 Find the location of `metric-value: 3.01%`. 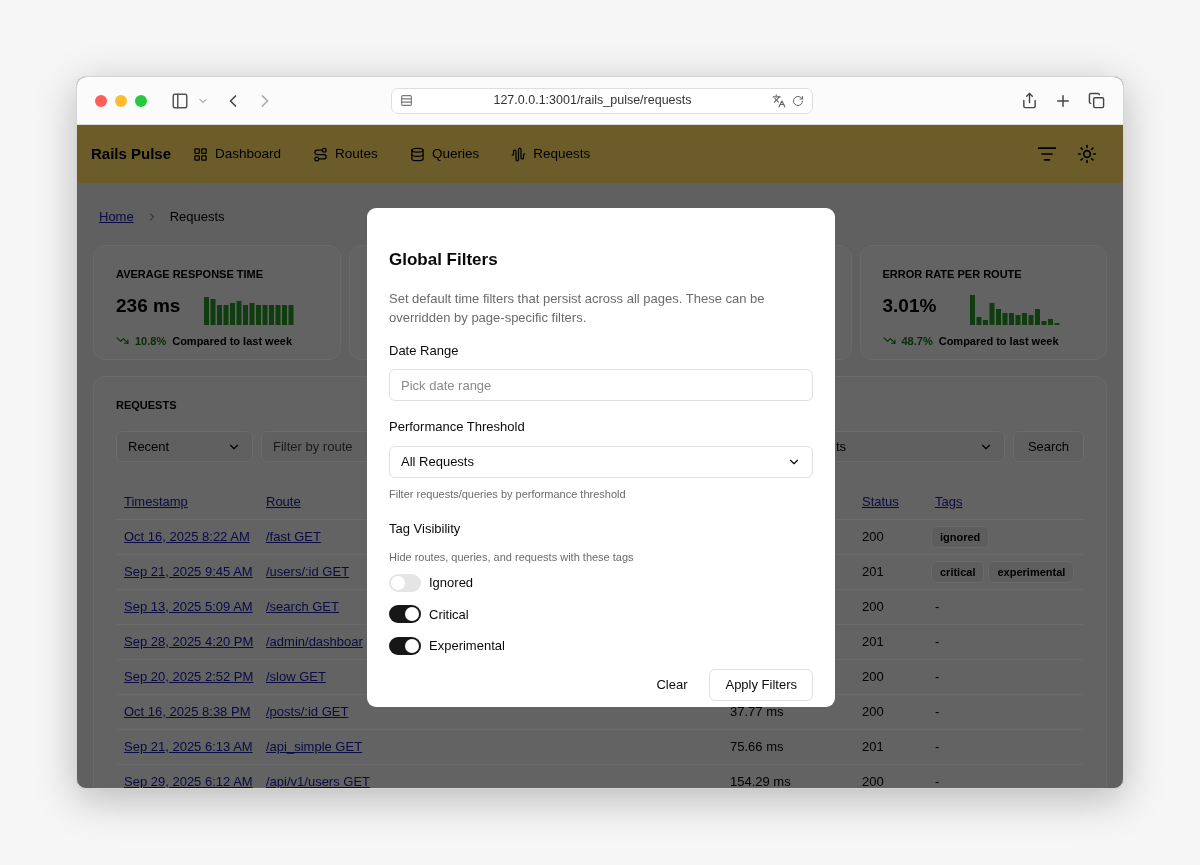

metric-value: 3.01% is located at coordinates (909, 306).